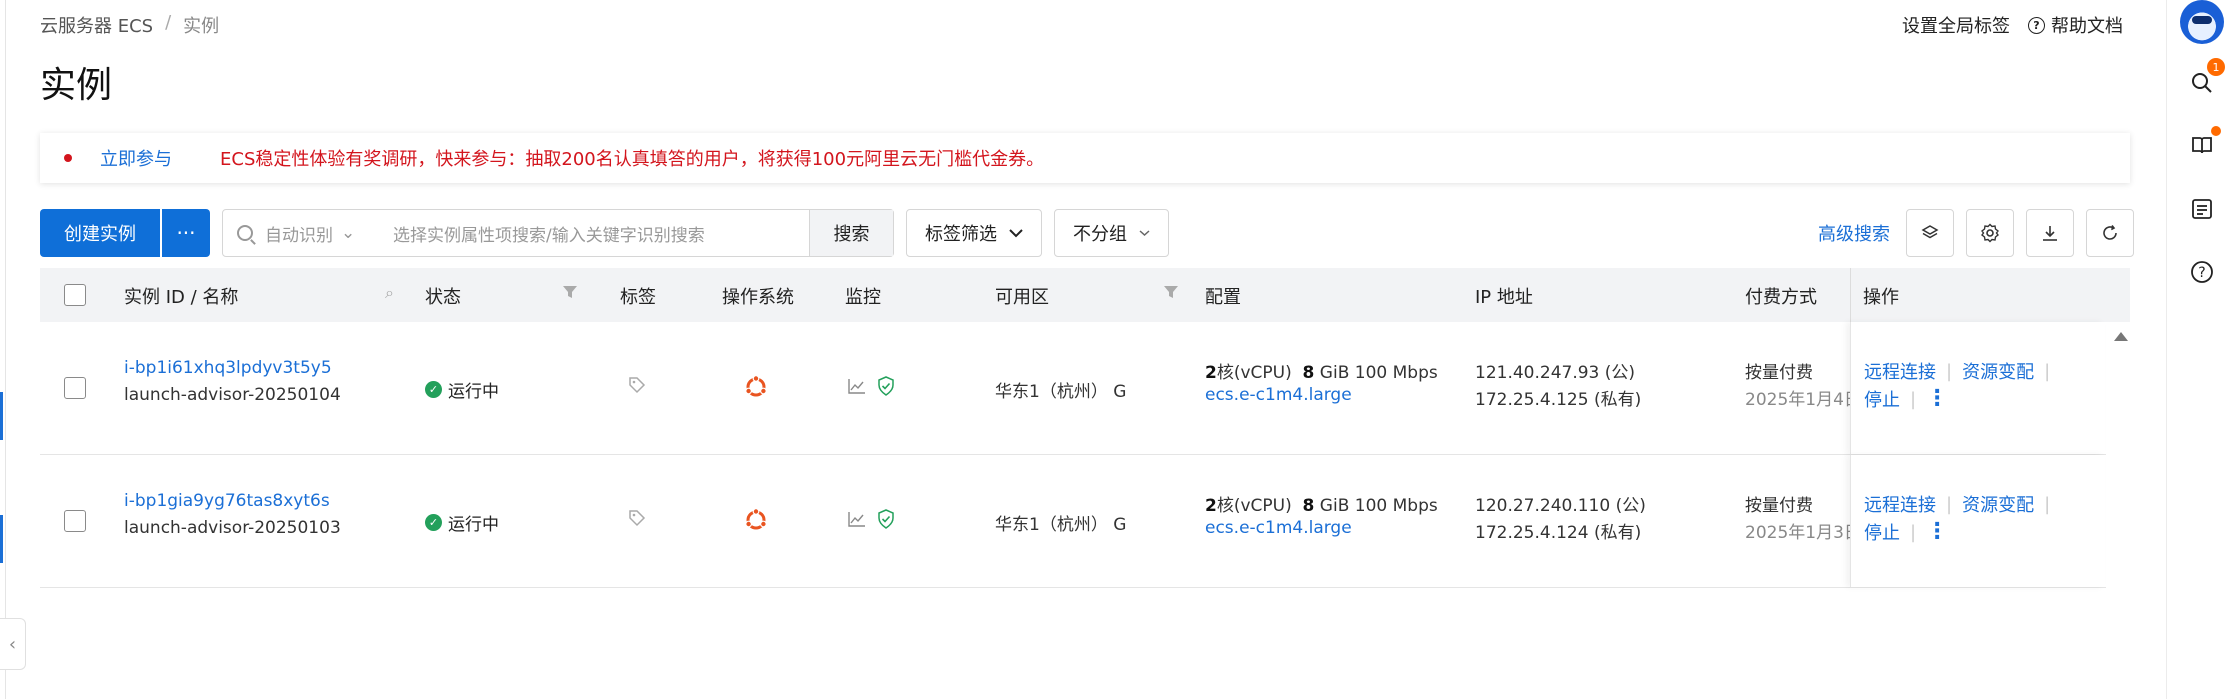 Image resolution: width=2238 pixels, height=699 pixels. What do you see at coordinates (2087, 26) in the screenshot?
I see `help-docs-label: 帮助文档` at bounding box center [2087, 26].